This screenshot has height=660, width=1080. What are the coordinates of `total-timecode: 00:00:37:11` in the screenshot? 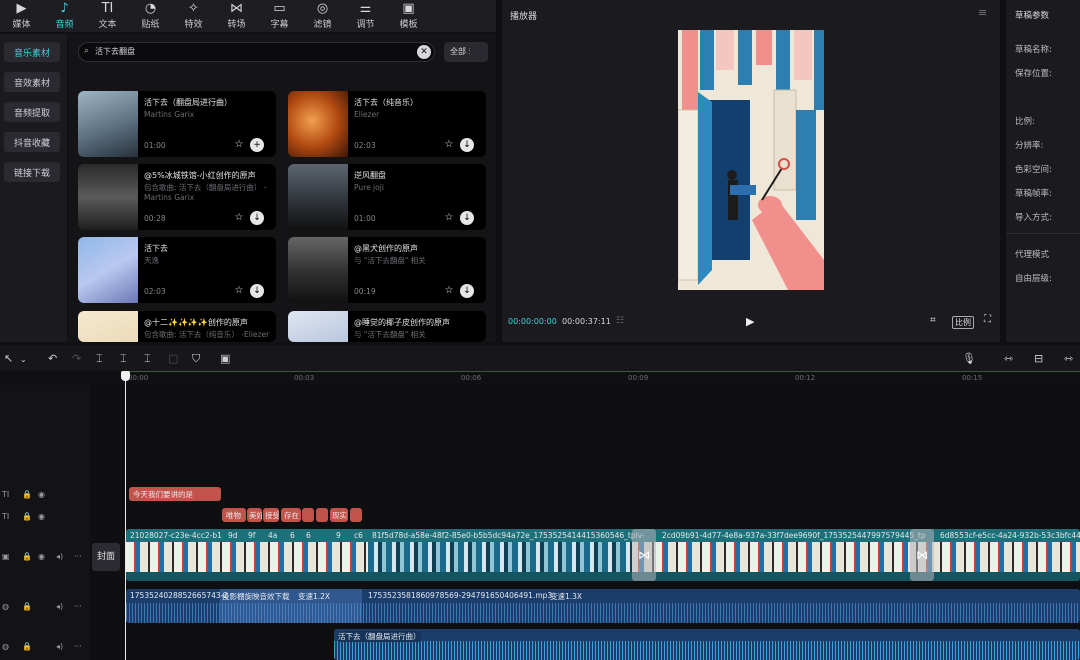 It's located at (586, 321).